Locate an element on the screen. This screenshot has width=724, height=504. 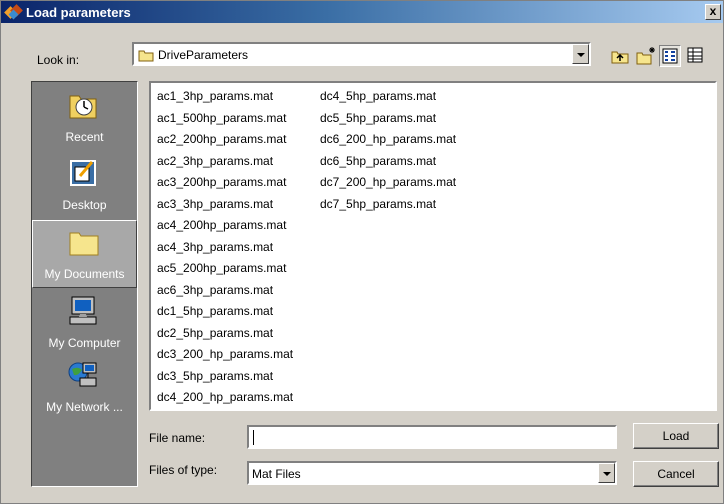
close-button: x is located at coordinates (713, 12).